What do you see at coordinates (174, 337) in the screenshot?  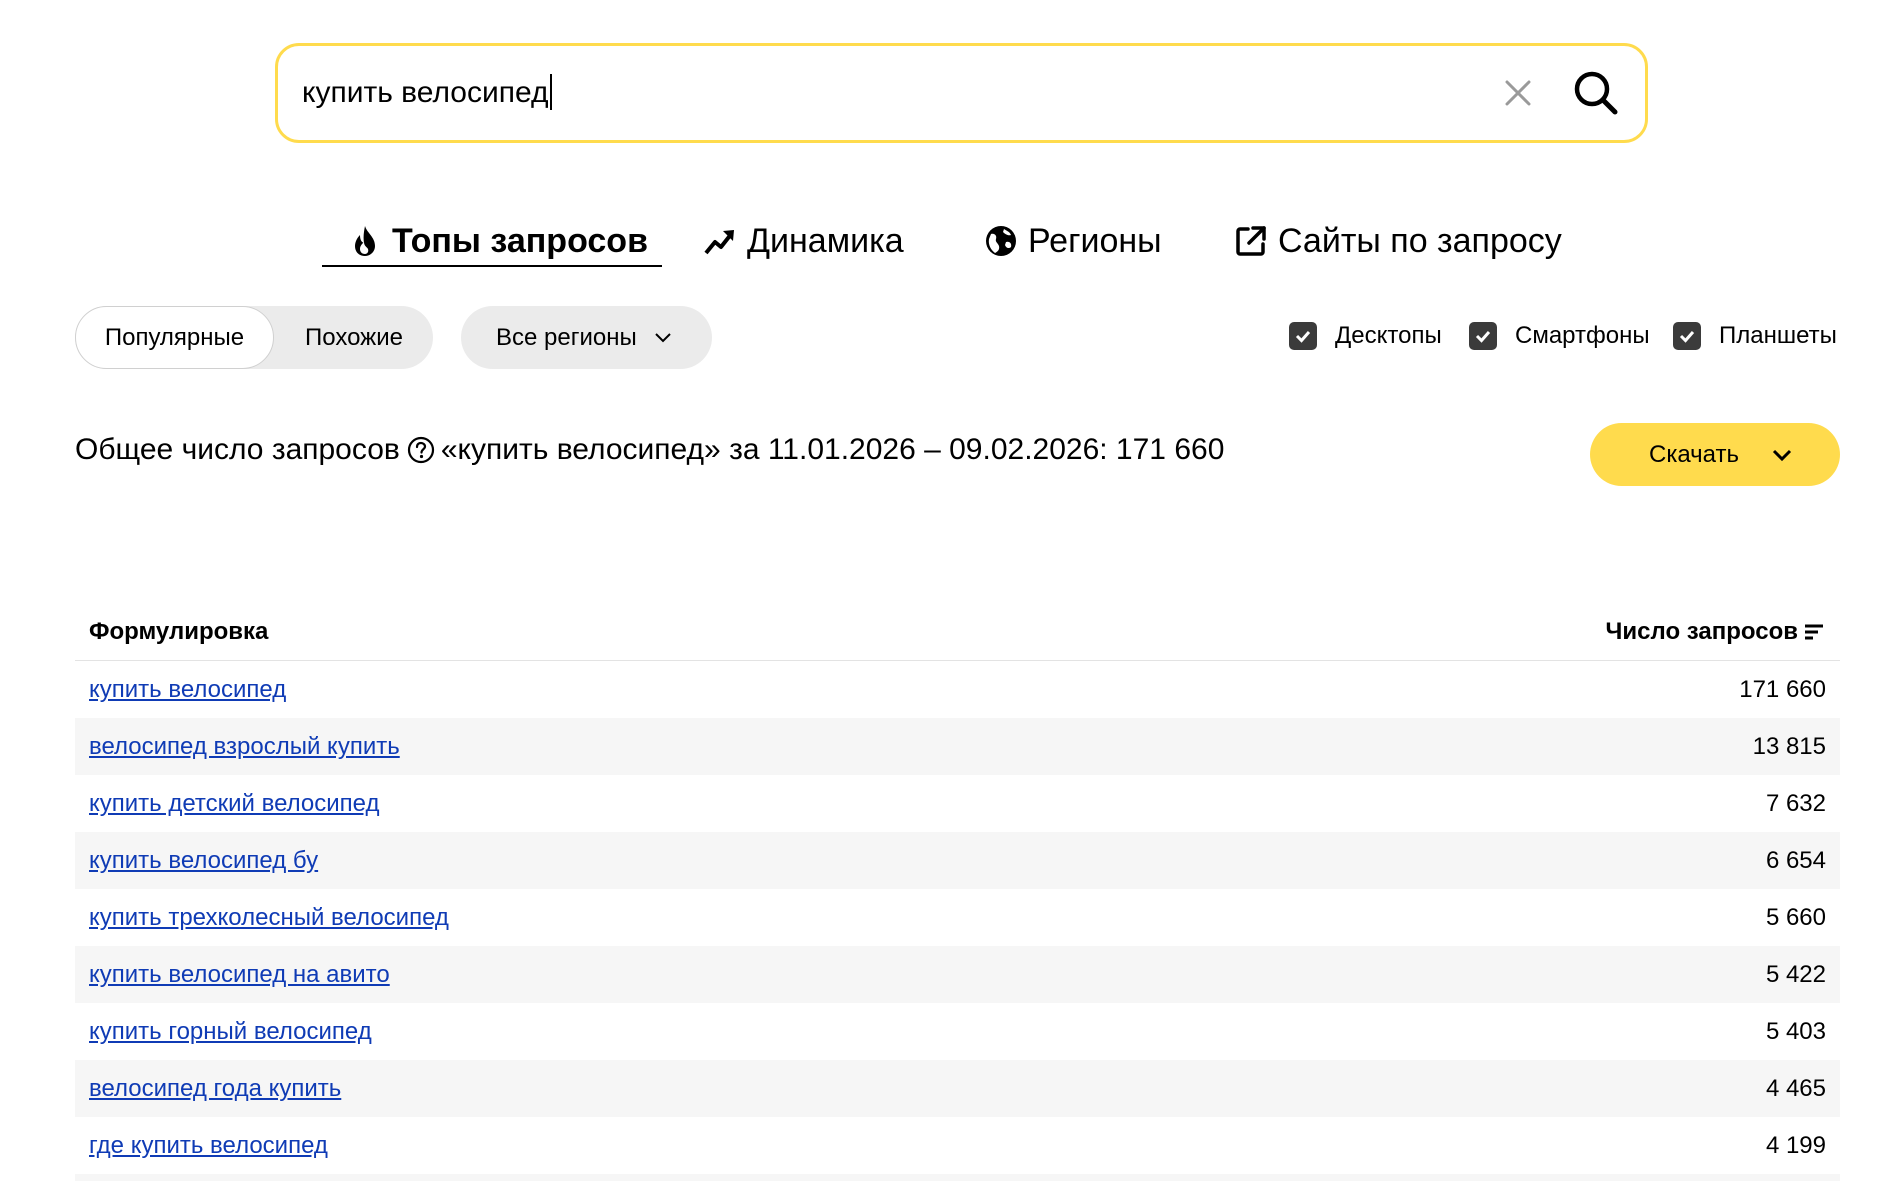 I see `popular-button: Популярные` at bounding box center [174, 337].